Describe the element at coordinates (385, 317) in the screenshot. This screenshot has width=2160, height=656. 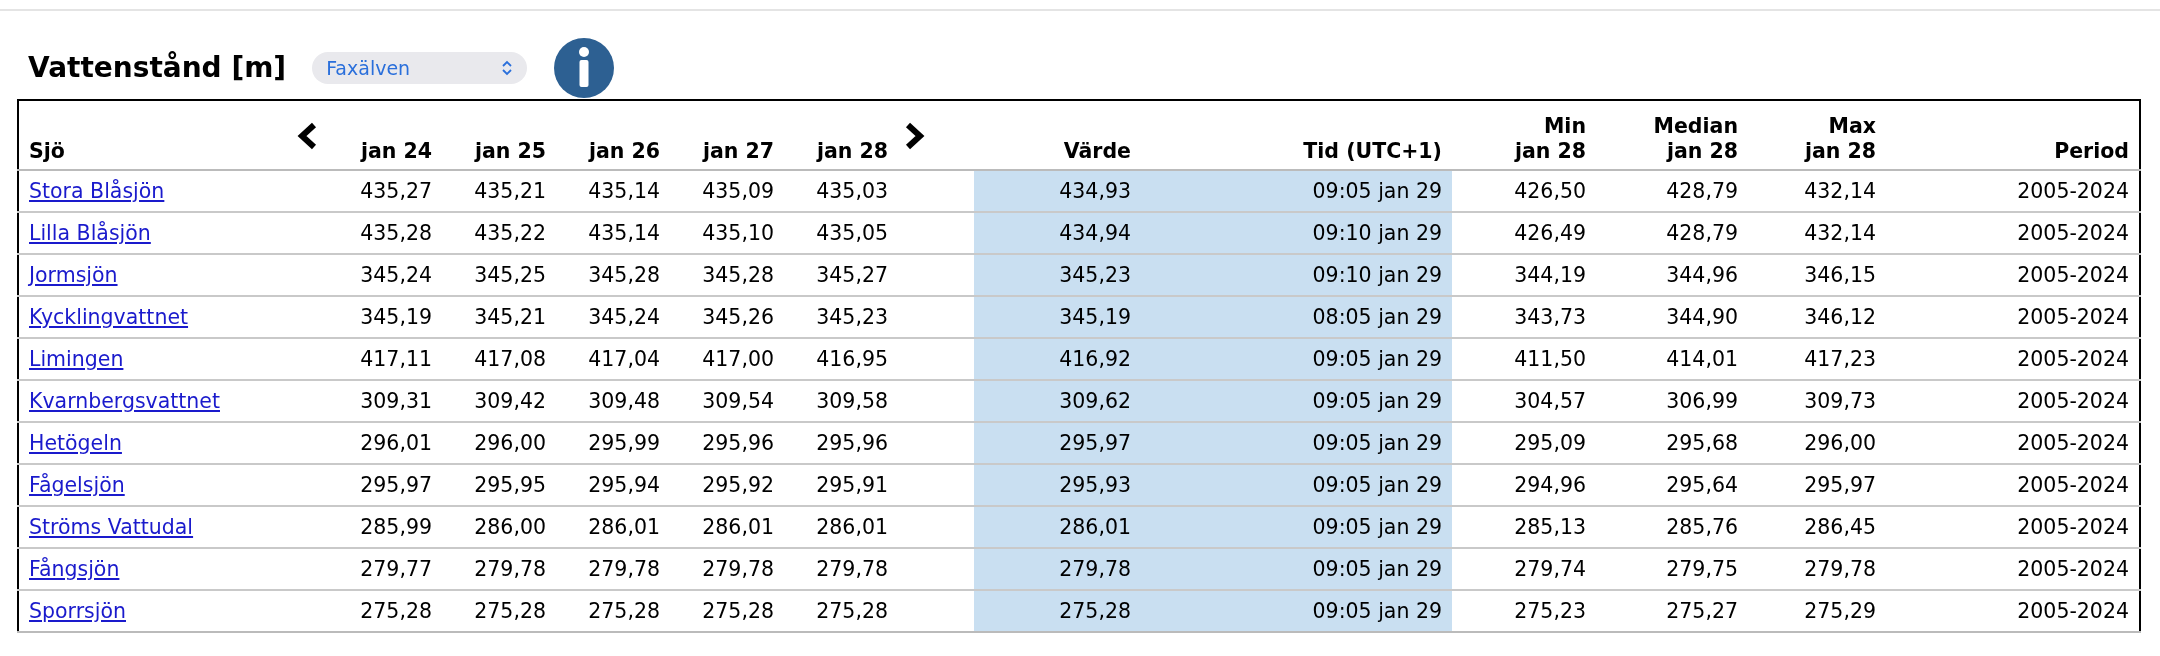
I see `table-cell: 345,19` at that location.